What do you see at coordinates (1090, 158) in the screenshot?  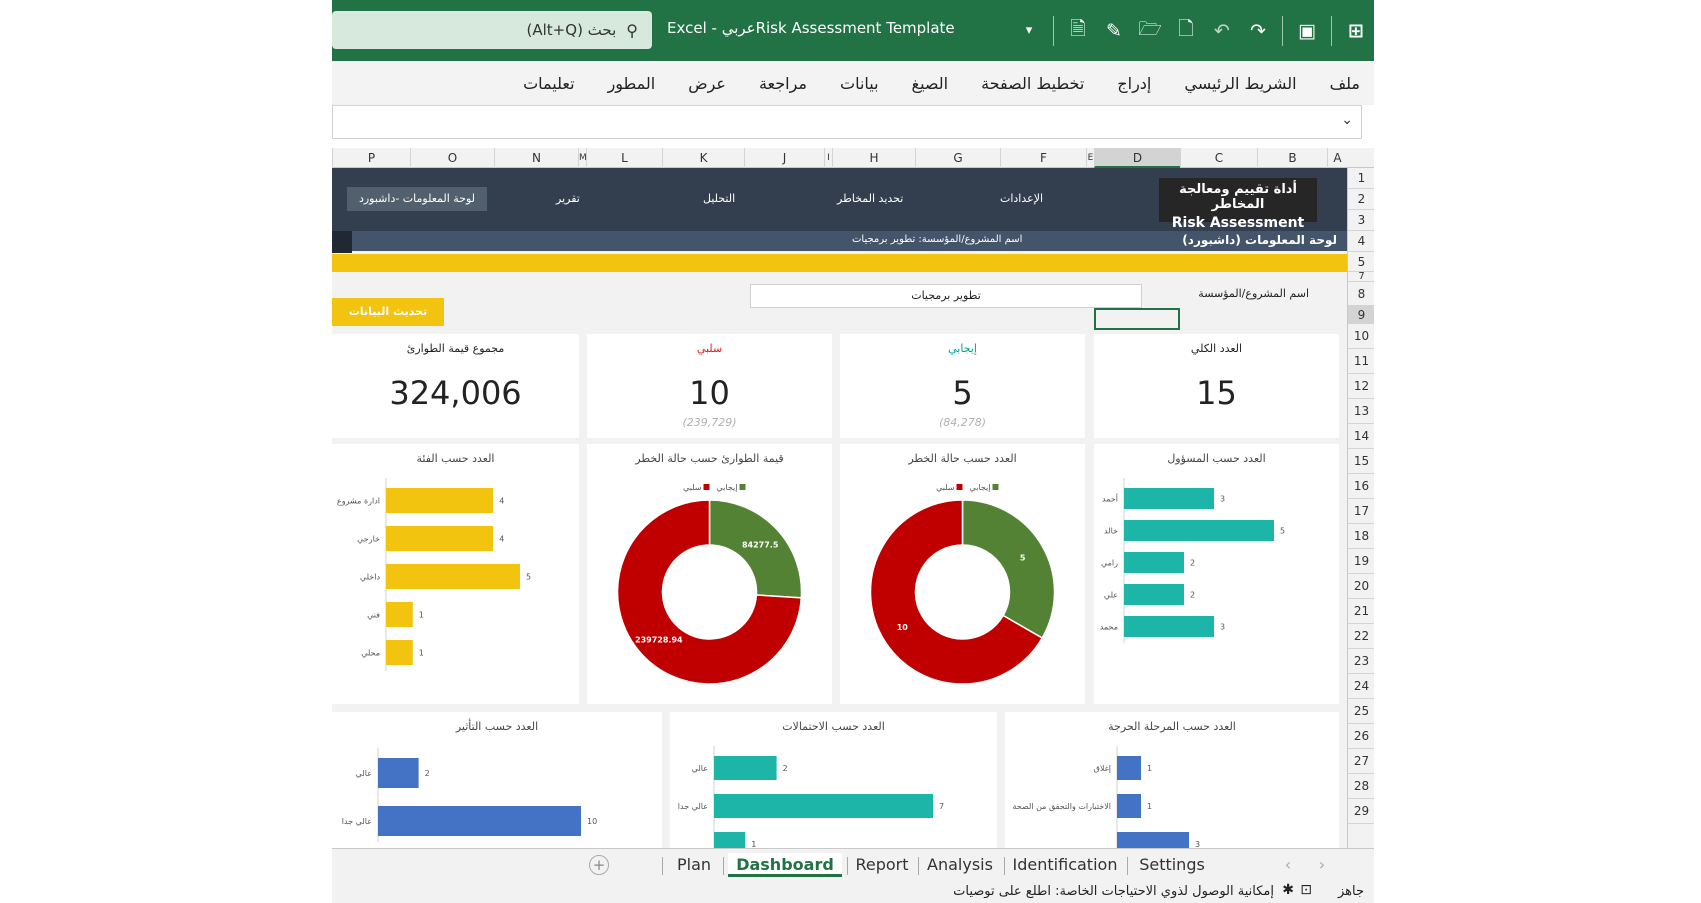 I see `col-e: E` at bounding box center [1090, 158].